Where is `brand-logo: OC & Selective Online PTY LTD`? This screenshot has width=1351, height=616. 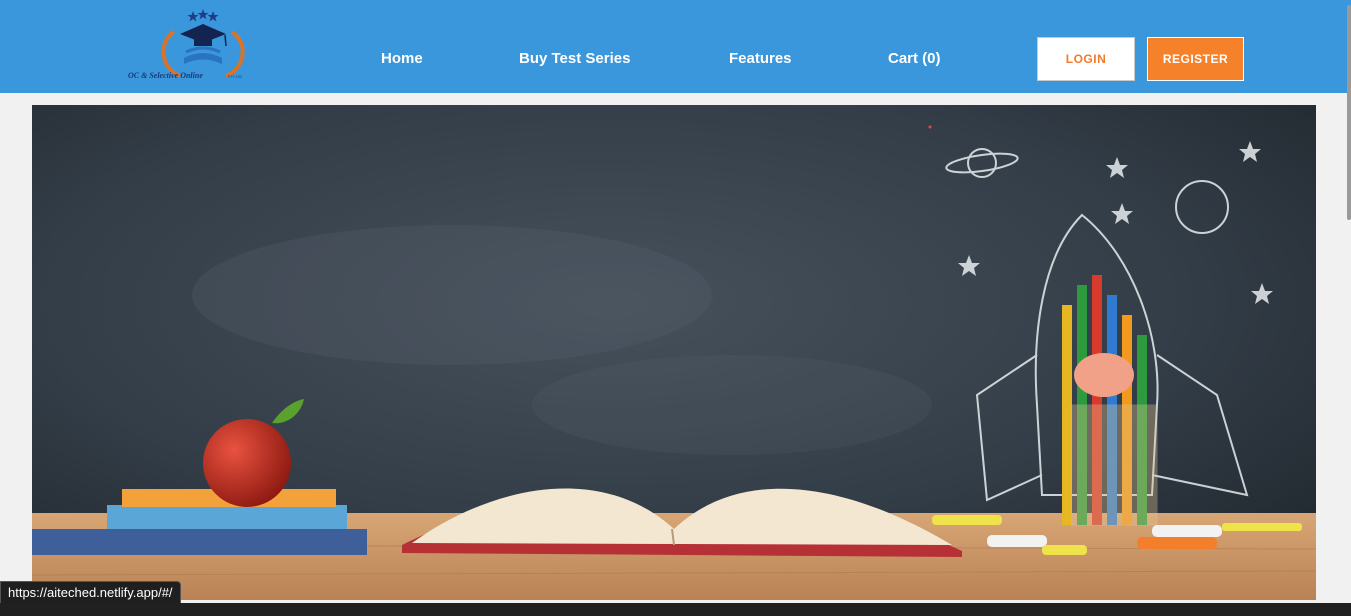 brand-logo: OC & Selective Online PTY LTD is located at coordinates (202, 45).